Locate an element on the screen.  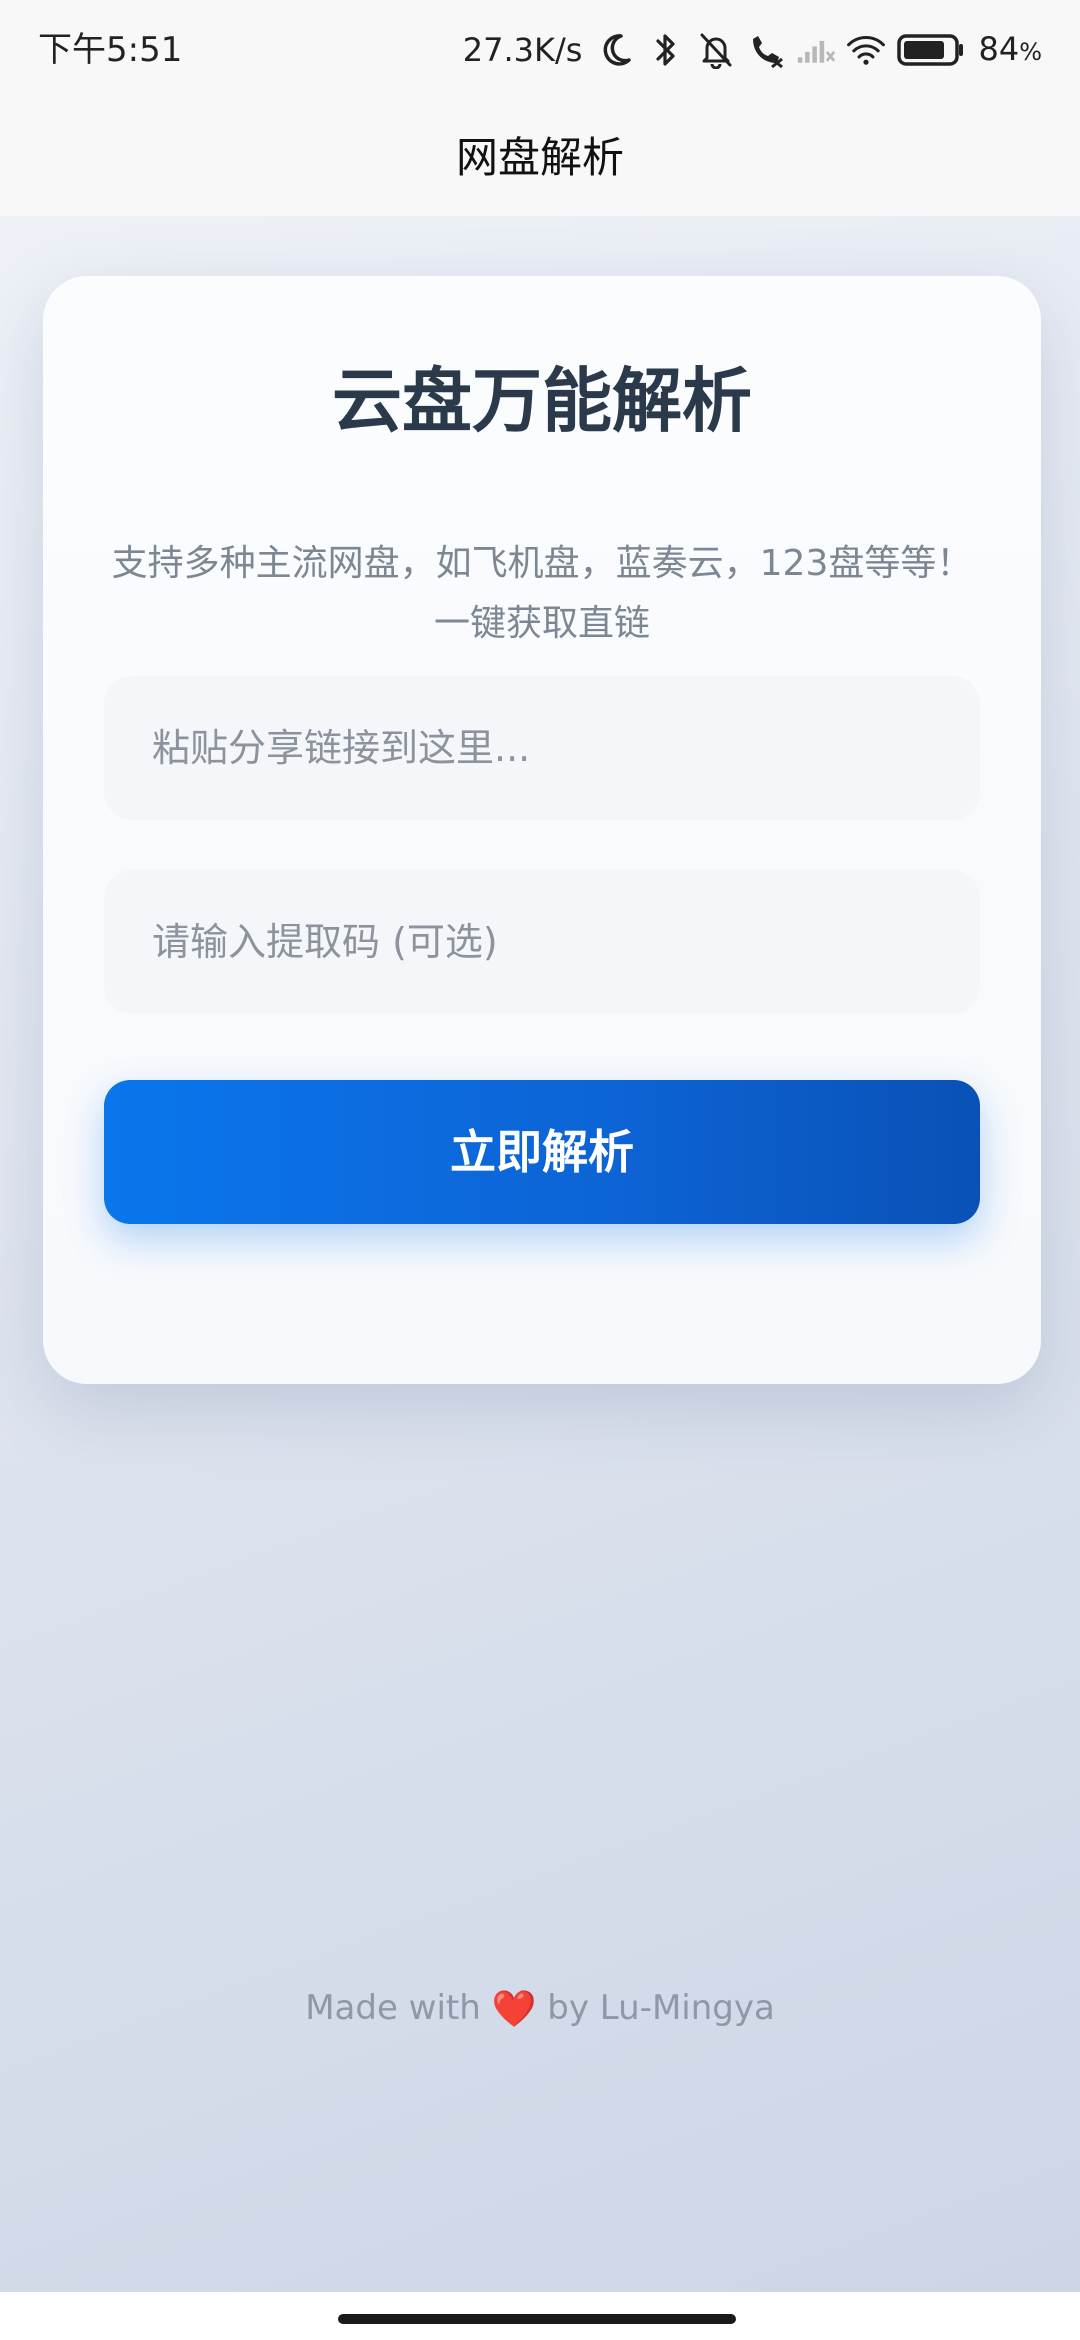
footer-suffix: by Lu-Mingya is located at coordinates (661, 2008).